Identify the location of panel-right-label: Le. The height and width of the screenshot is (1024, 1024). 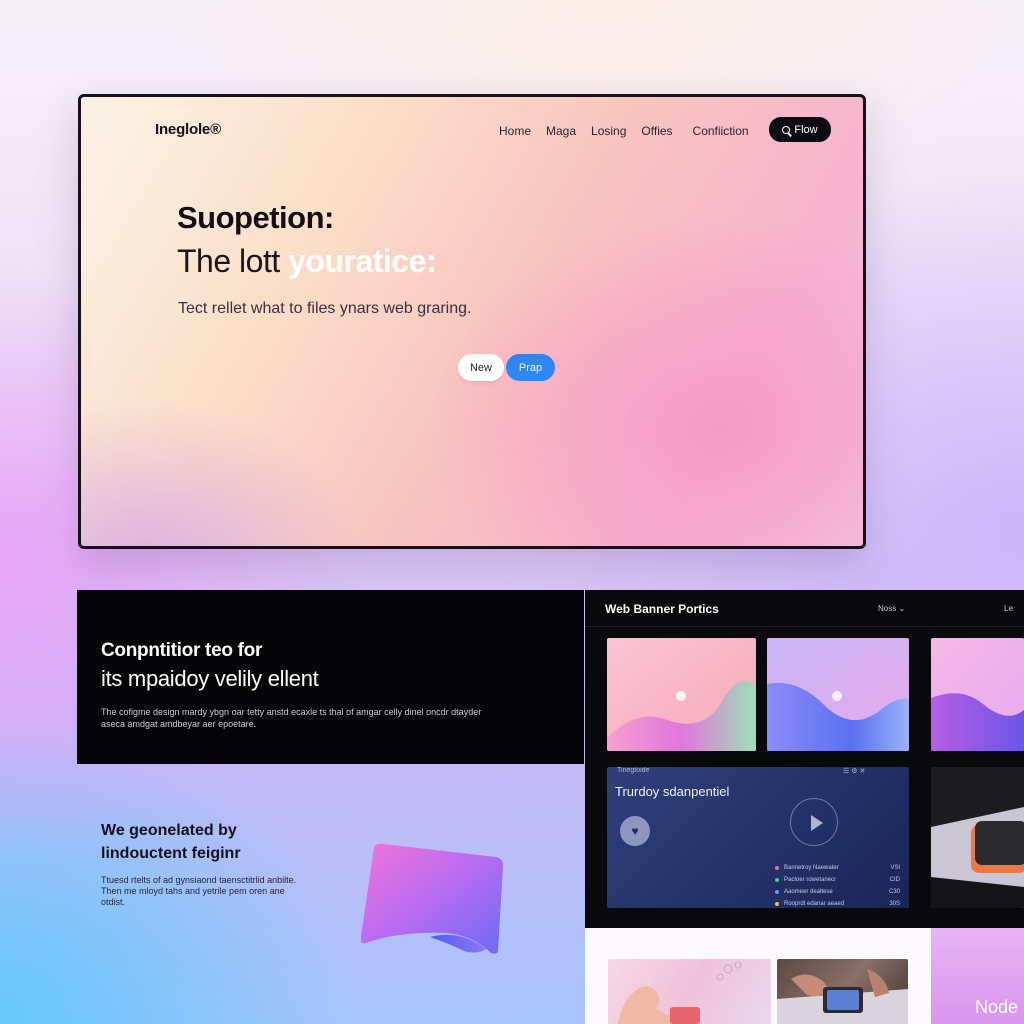
(1008, 608).